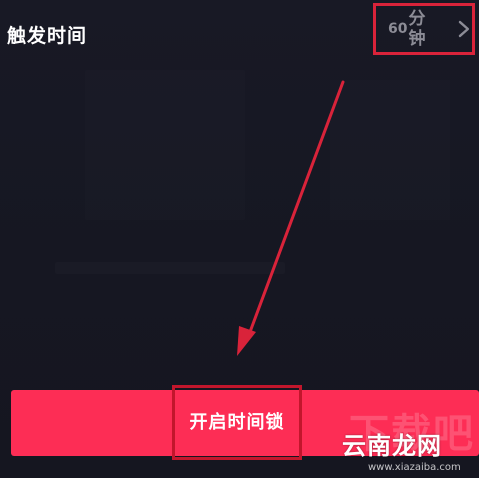 Image resolution: width=479 pixels, height=478 pixels. What do you see at coordinates (464, 29) in the screenshot?
I see `chevron-right-icon` at bounding box center [464, 29].